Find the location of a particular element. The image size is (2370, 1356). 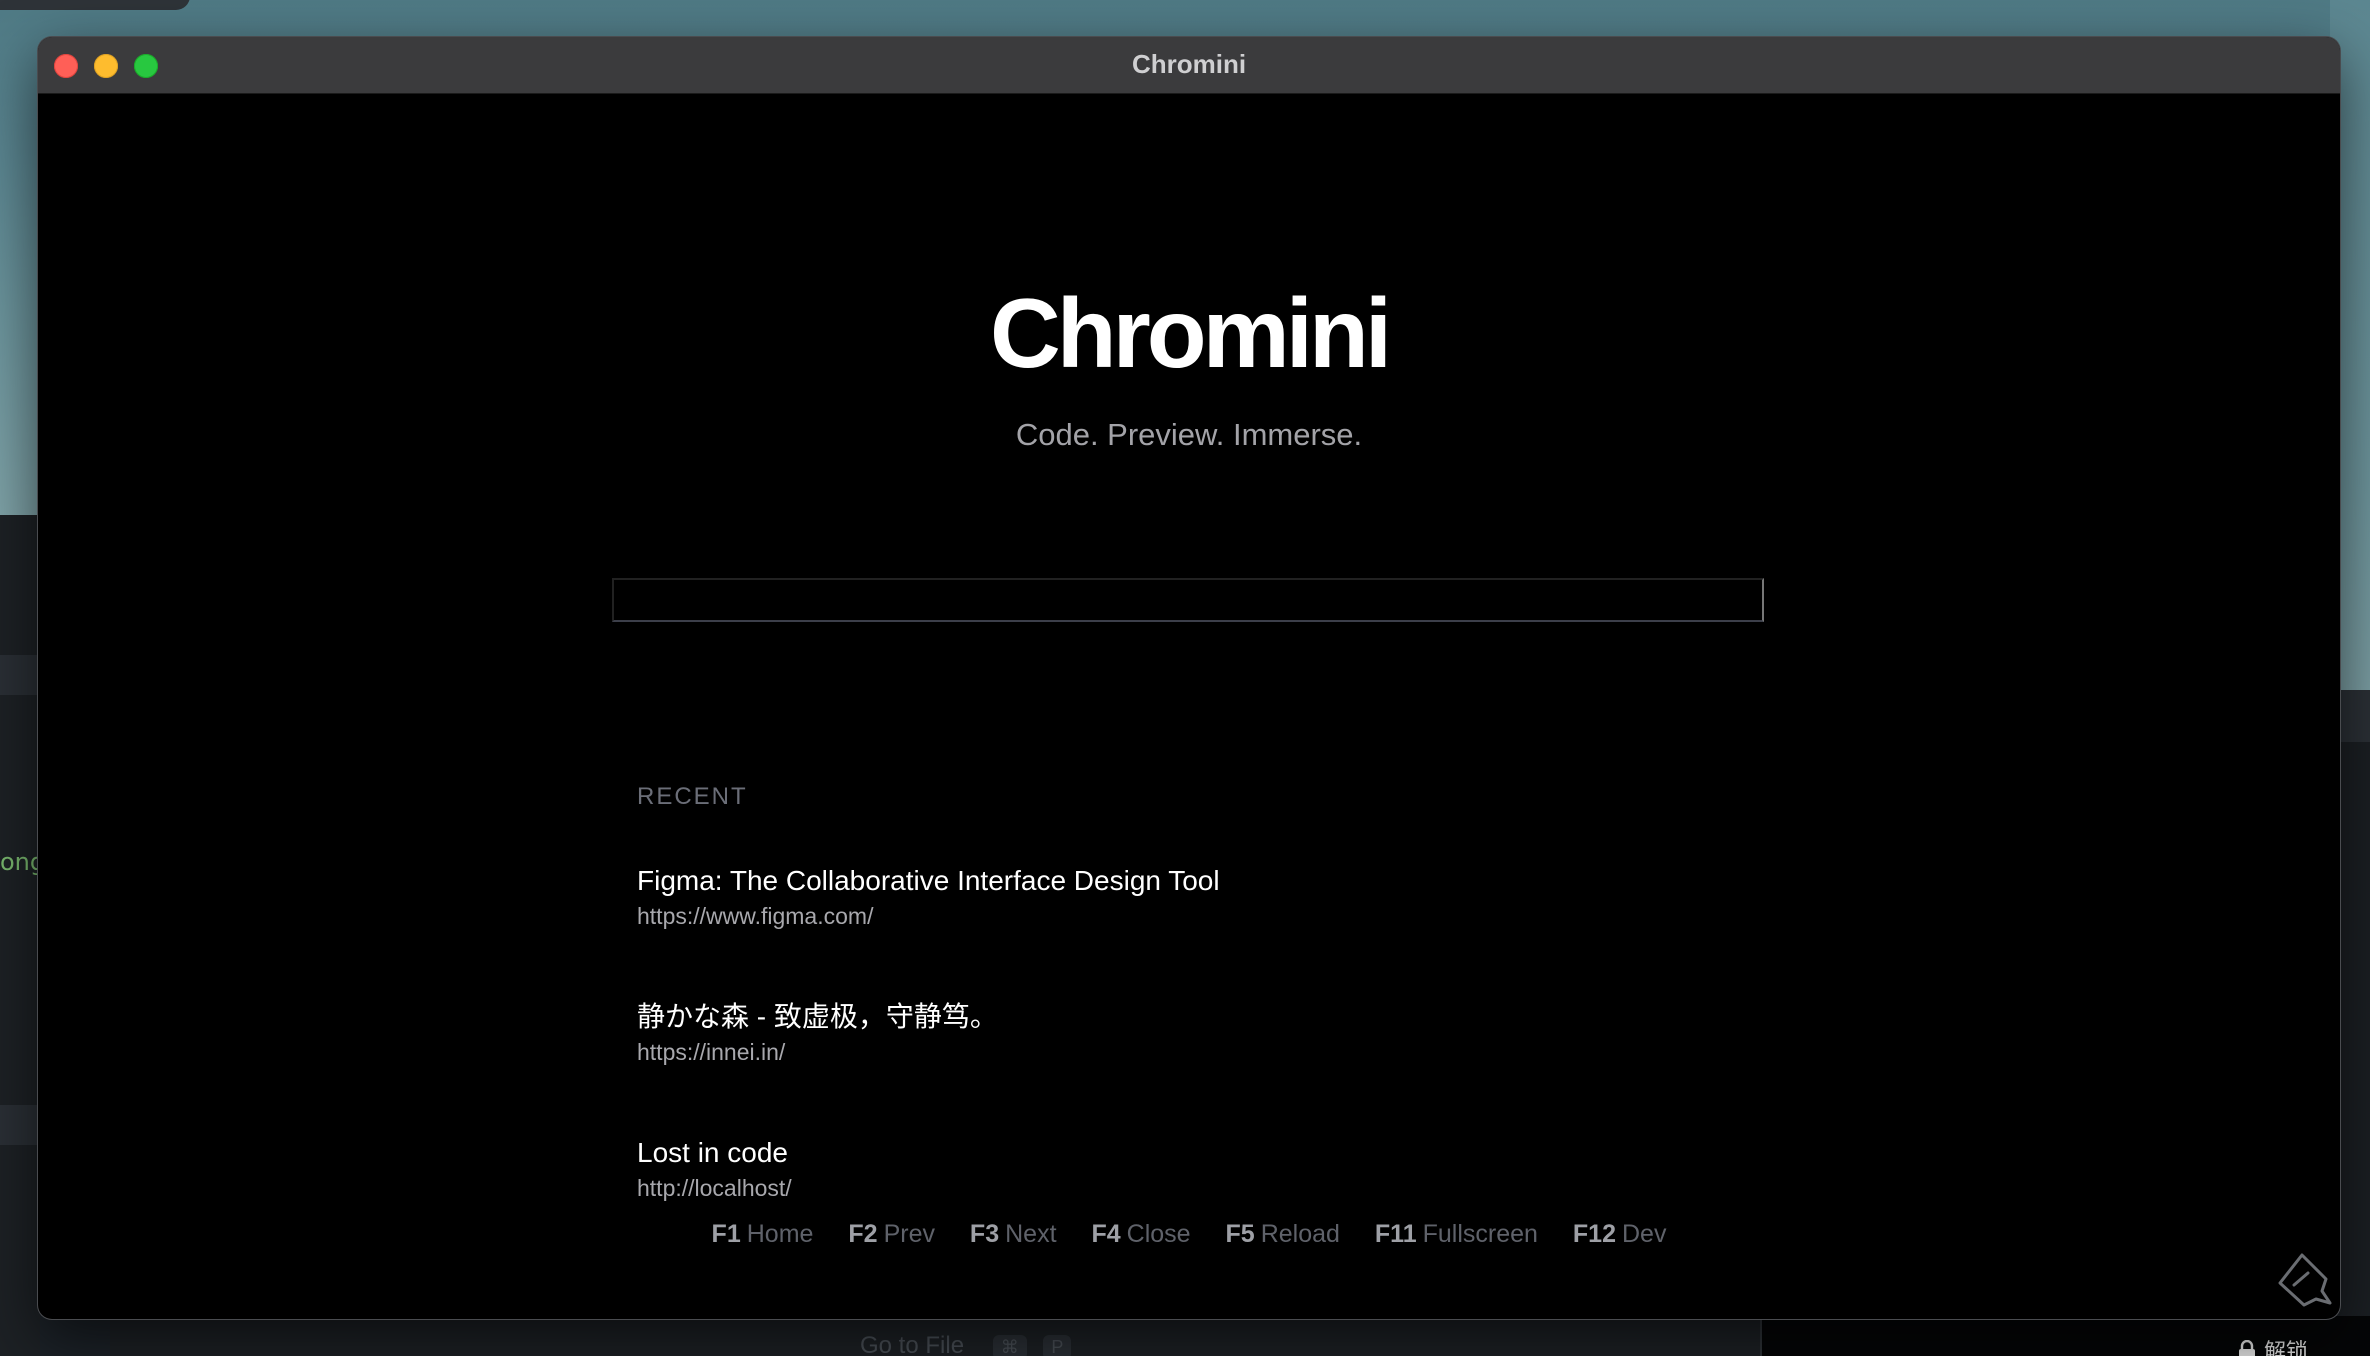

shortcut-prev: F2 Prev is located at coordinates (891, 1234).